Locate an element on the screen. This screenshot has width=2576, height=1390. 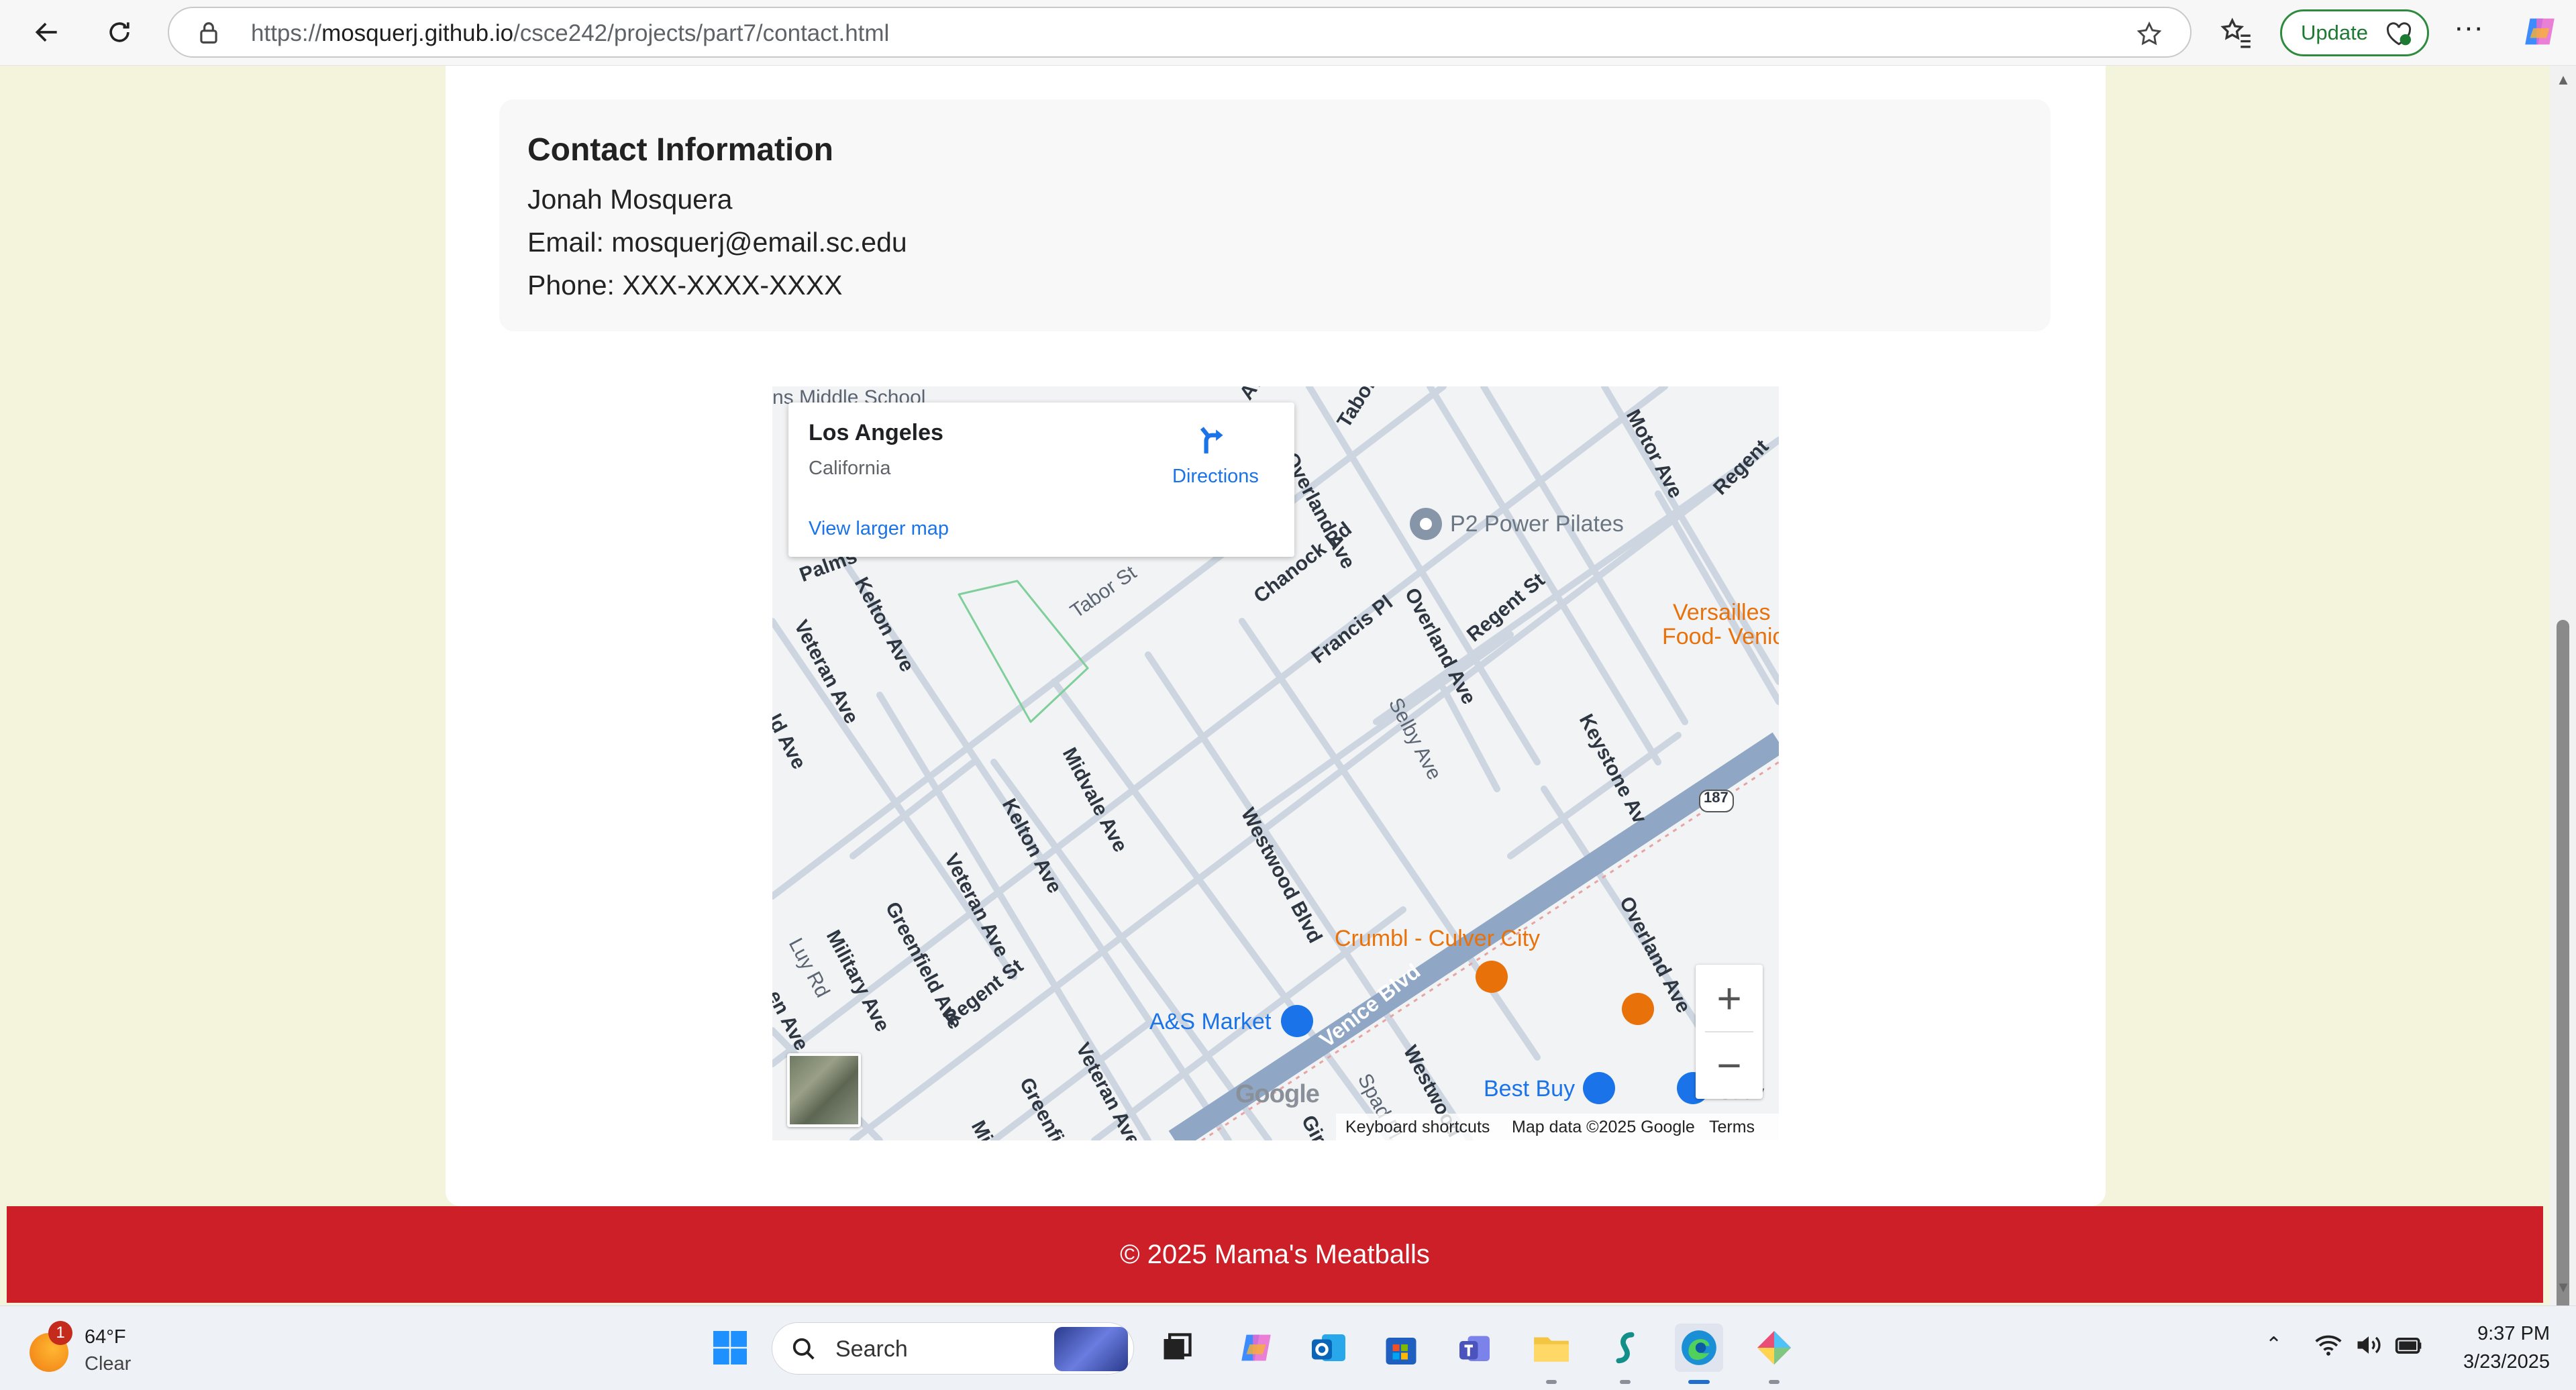
search-label: Search is located at coordinates (871, 1349).